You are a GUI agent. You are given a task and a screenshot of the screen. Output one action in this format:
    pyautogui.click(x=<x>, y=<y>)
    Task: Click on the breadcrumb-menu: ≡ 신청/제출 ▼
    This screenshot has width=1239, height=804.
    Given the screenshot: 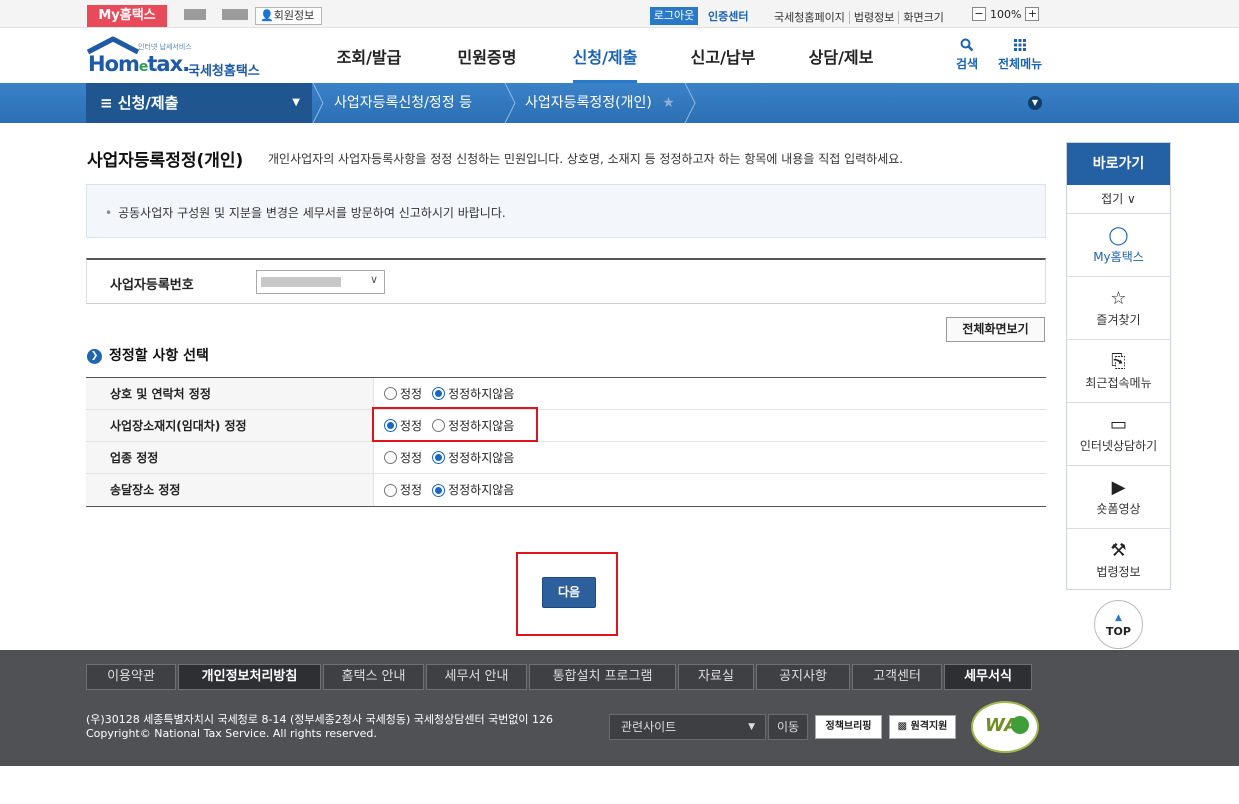 What is the action you would take?
    pyautogui.click(x=199, y=103)
    